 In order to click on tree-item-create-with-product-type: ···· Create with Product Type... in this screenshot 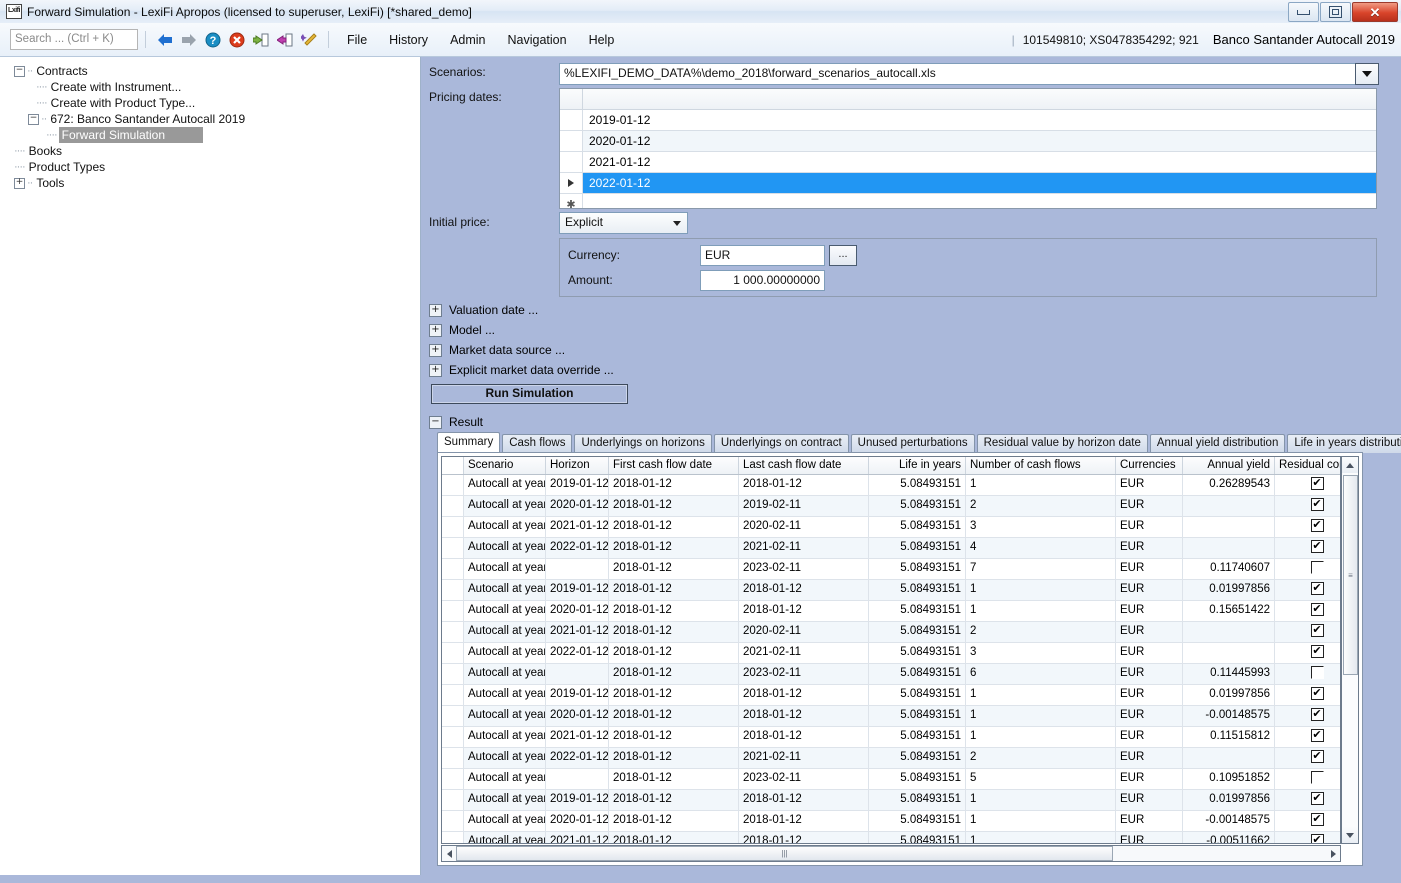, I will do `click(228, 103)`.